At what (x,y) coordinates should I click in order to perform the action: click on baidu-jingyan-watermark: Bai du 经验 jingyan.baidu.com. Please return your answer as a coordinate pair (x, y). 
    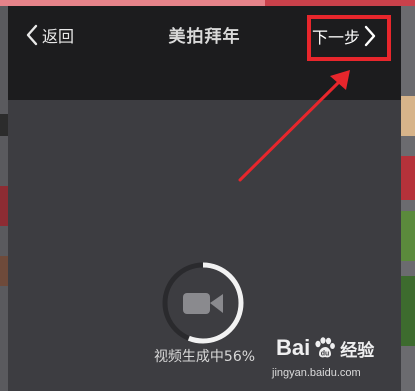
    Looking at the image, I should click on (338, 363).